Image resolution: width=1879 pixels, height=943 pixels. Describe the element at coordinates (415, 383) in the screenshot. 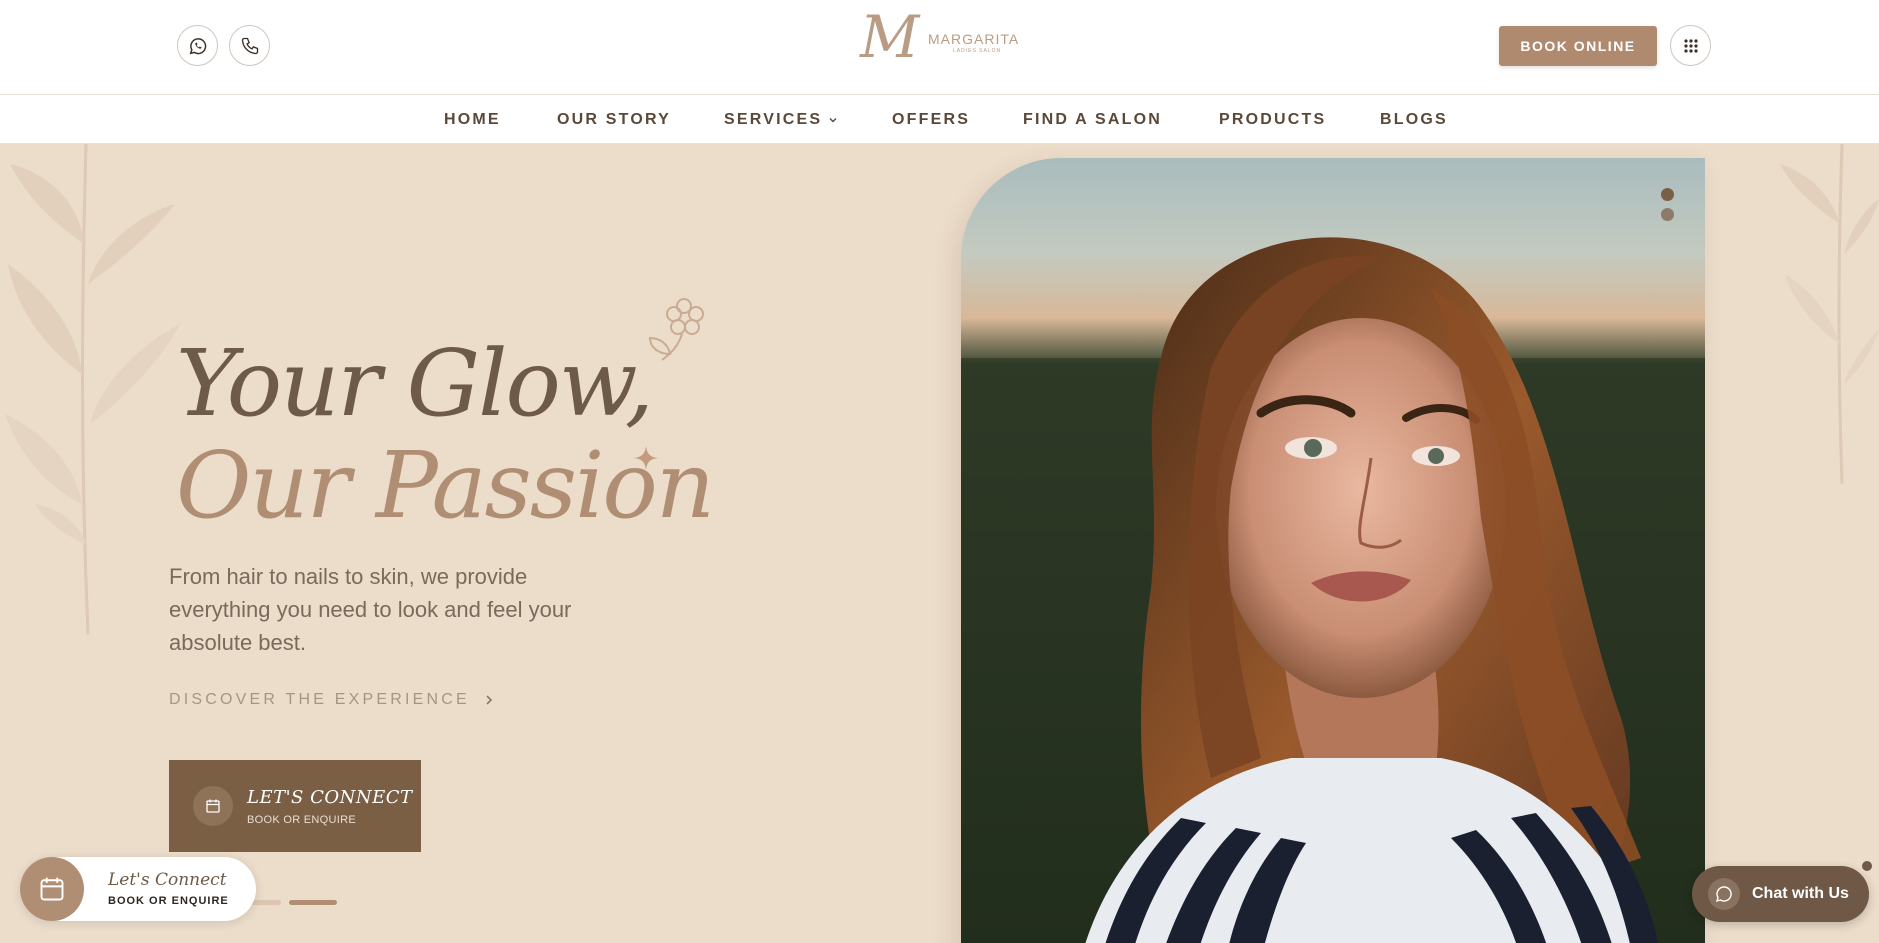

I see `hero-headline-line1: Your Glow,` at that location.